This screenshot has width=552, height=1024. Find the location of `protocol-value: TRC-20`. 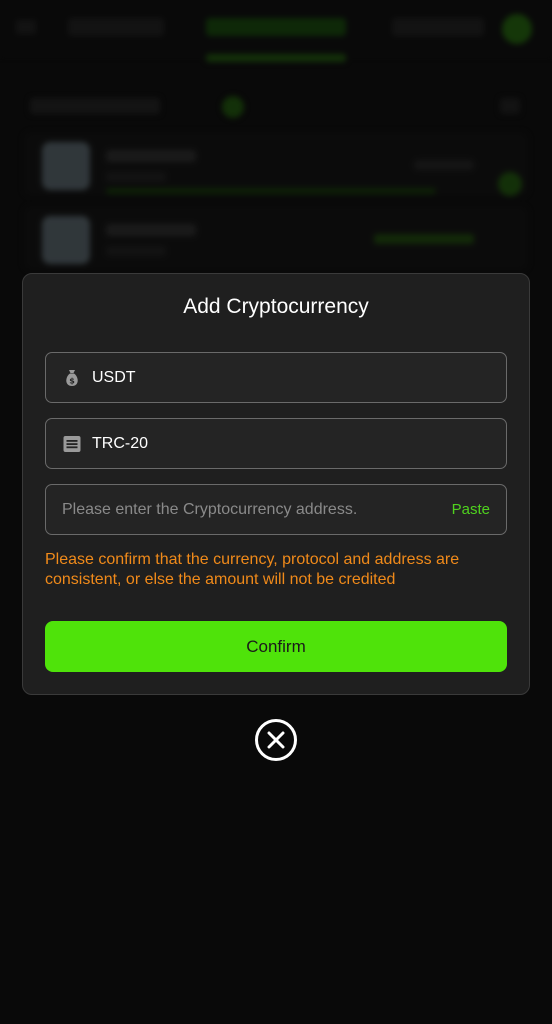

protocol-value: TRC-20 is located at coordinates (120, 443).